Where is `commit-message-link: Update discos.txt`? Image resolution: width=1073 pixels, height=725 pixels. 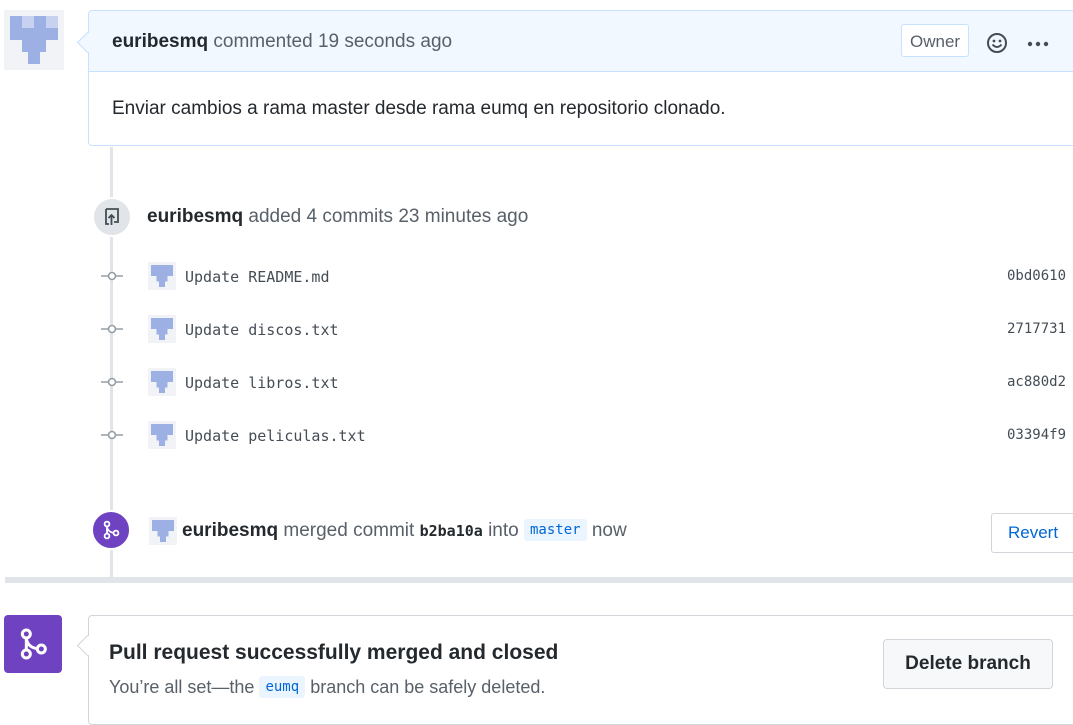
commit-message-link: Update discos.txt is located at coordinates (262, 330).